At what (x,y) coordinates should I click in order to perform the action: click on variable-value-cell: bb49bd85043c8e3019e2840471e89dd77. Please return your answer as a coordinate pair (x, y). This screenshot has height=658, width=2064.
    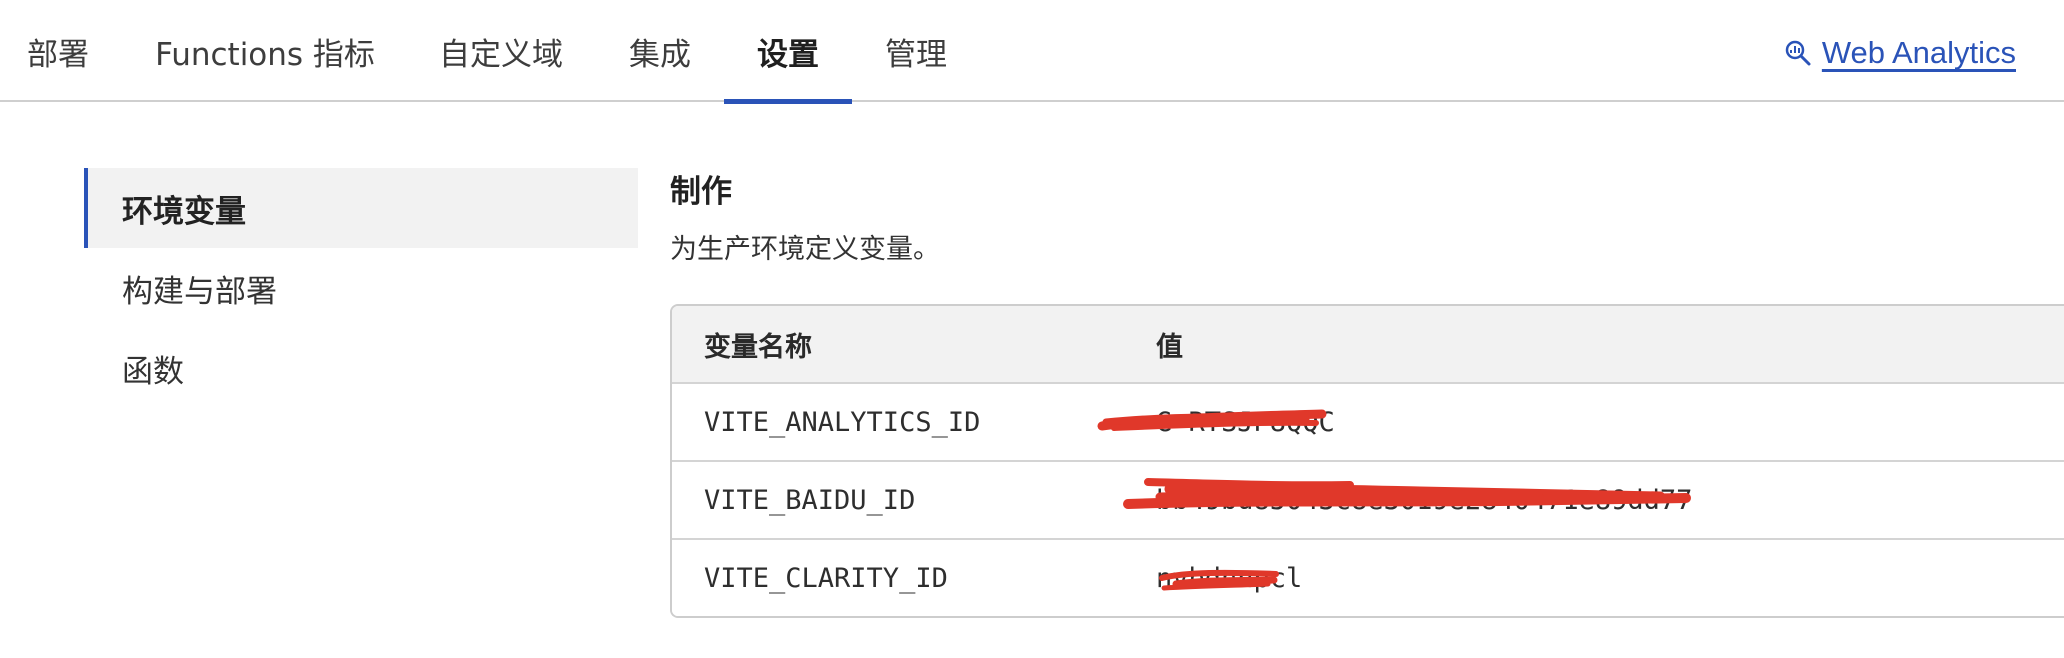
    Looking at the image, I should click on (1593, 500).